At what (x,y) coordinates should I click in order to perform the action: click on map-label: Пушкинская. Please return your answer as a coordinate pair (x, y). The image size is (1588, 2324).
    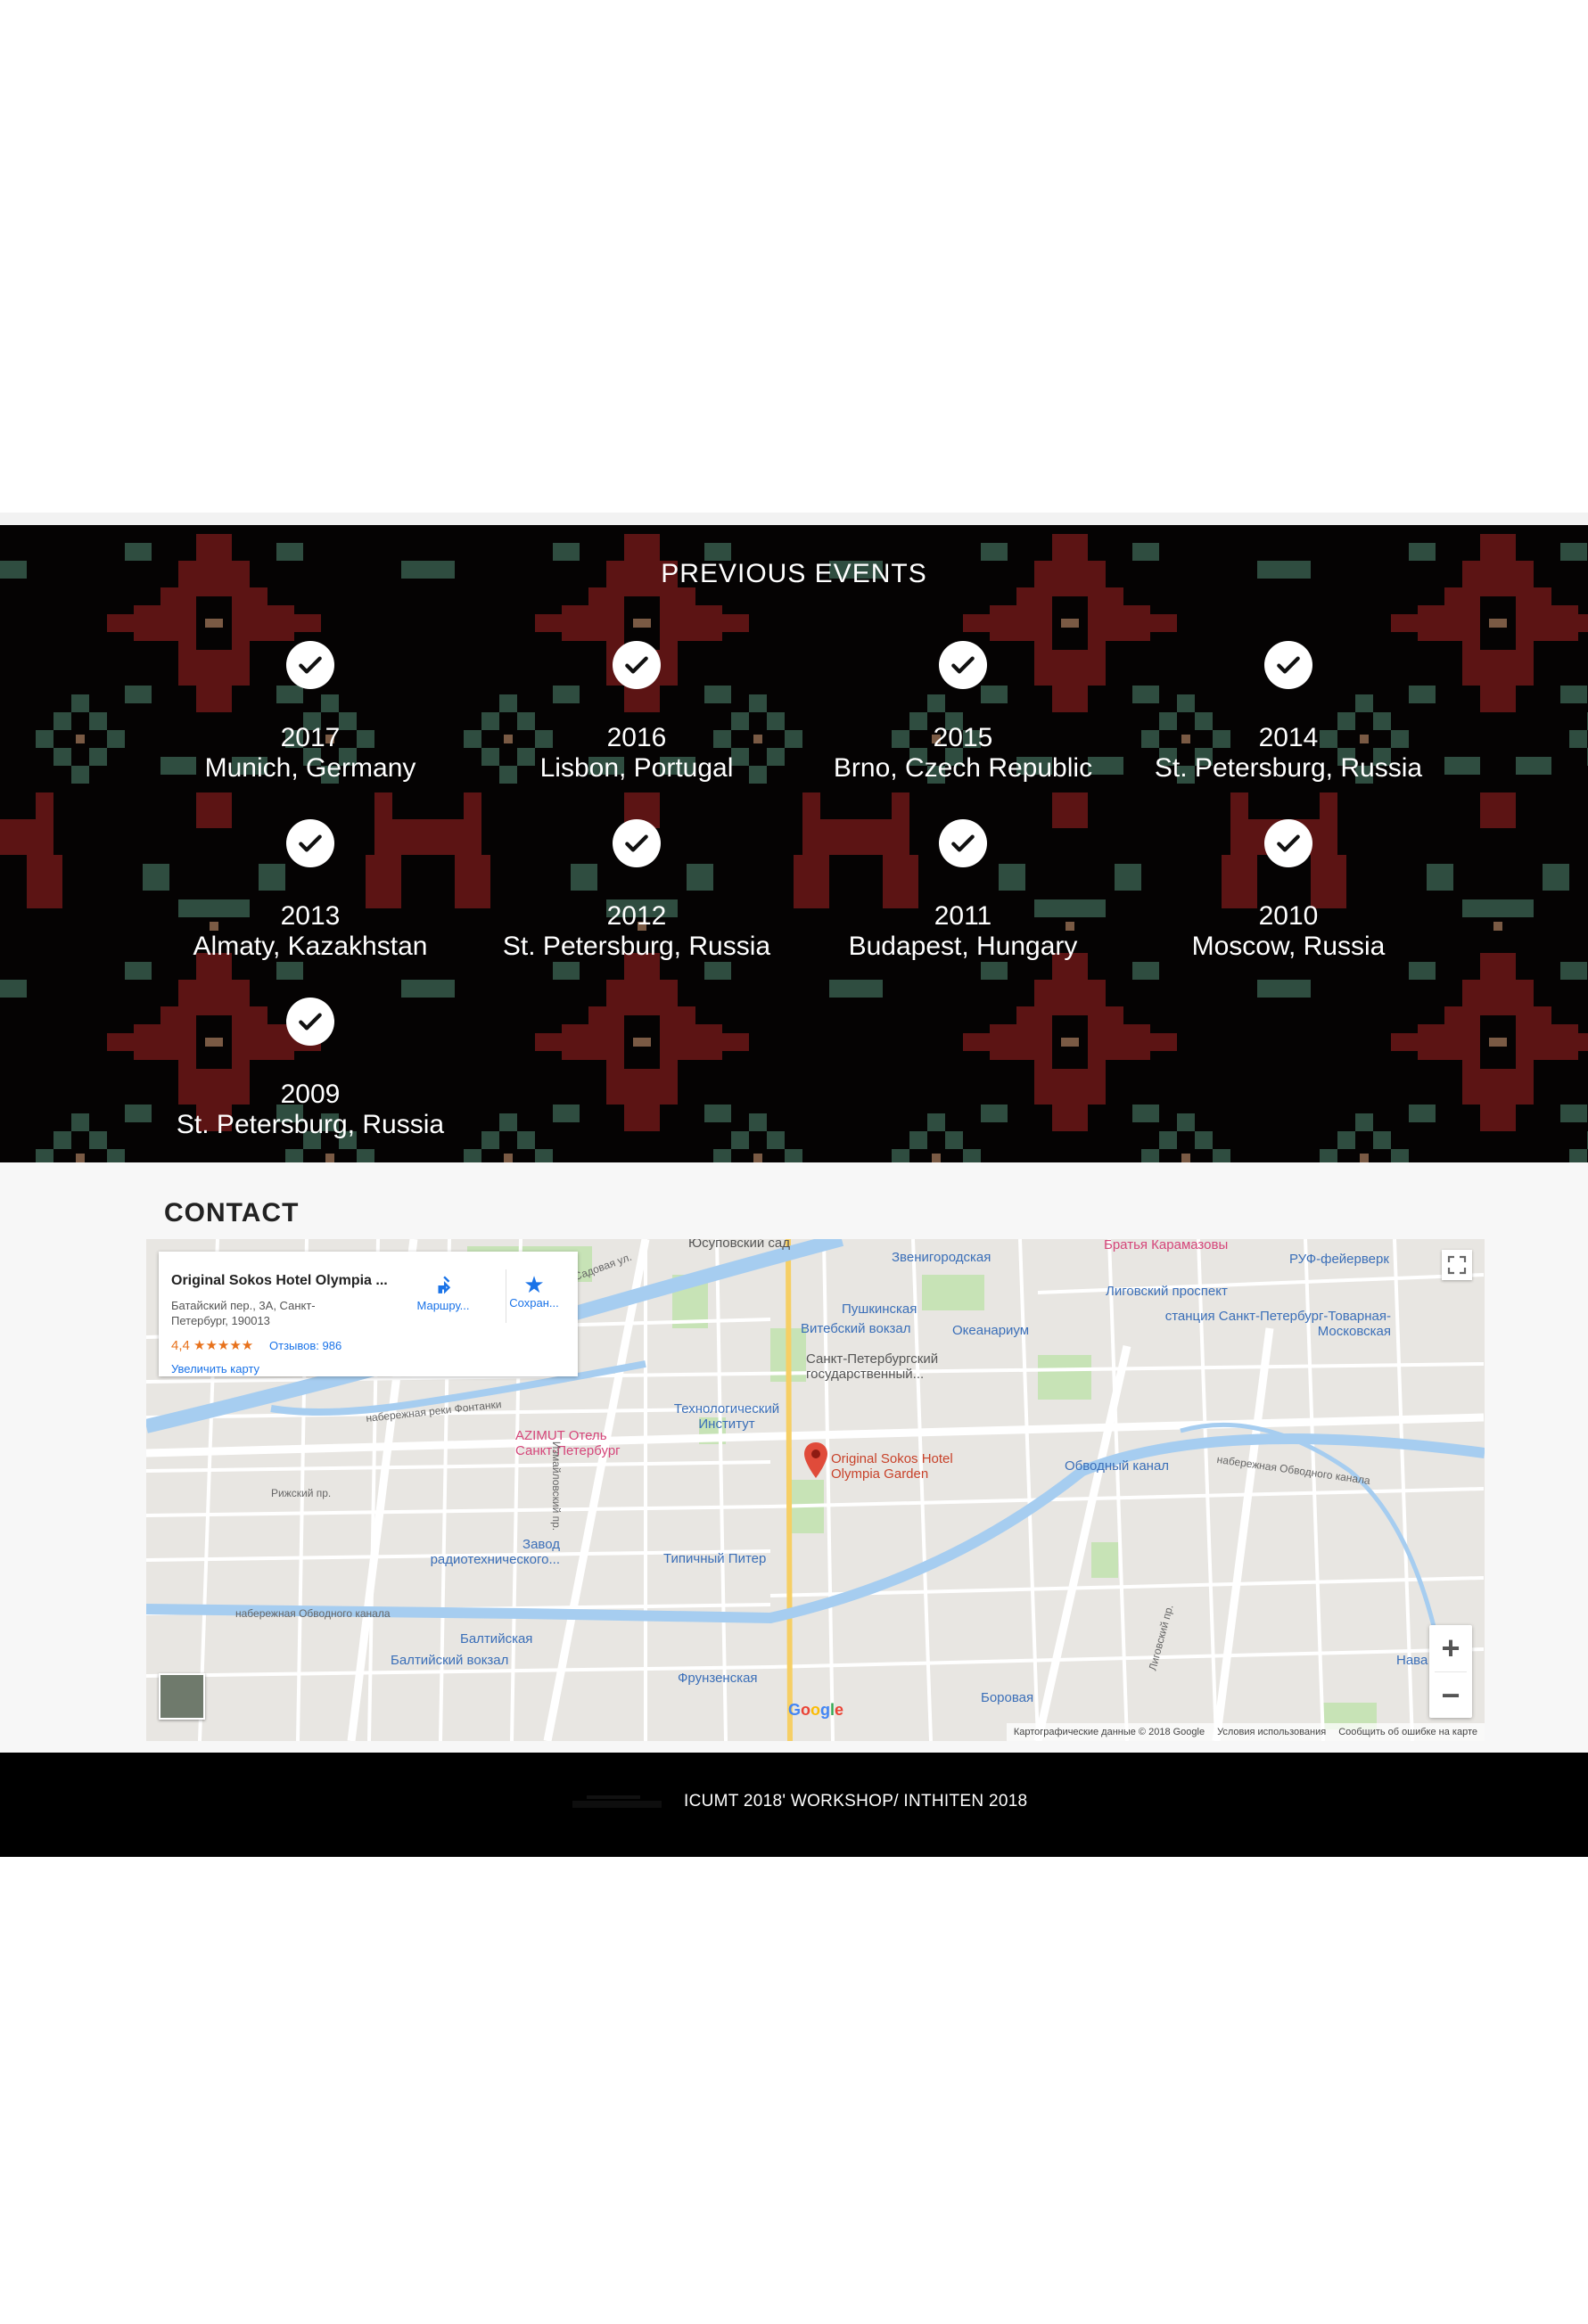
    Looking at the image, I should click on (879, 1309).